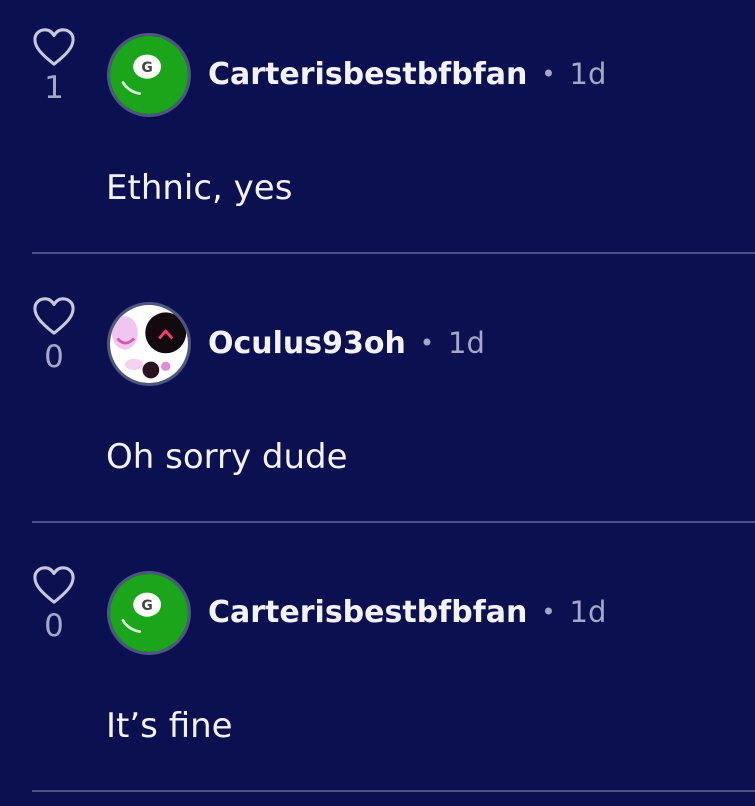  I want to click on comment-text: It’s fine, so click(169, 726).